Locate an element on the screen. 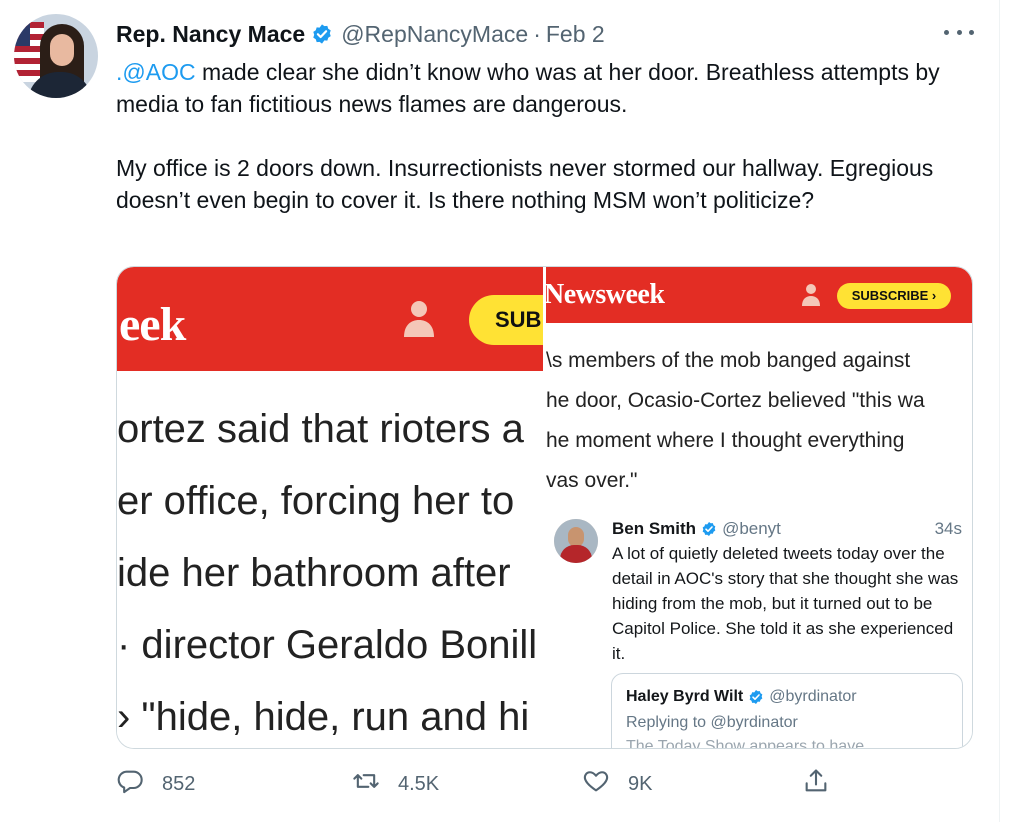 This screenshot has width=1024, height=822. quote-replying-to: Replying to @byrdinator is located at coordinates (712, 722).